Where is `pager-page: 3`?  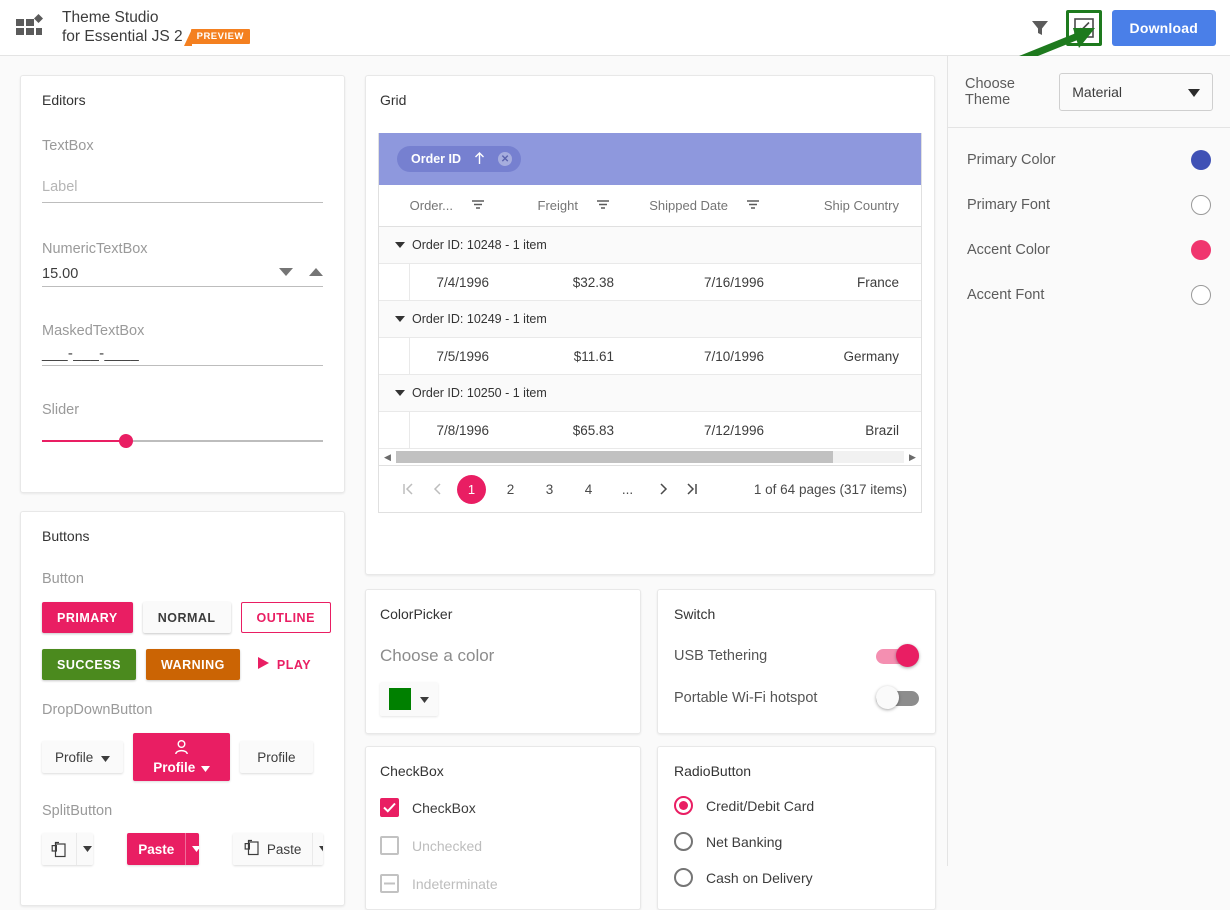
pager-page: 3 is located at coordinates (549, 489).